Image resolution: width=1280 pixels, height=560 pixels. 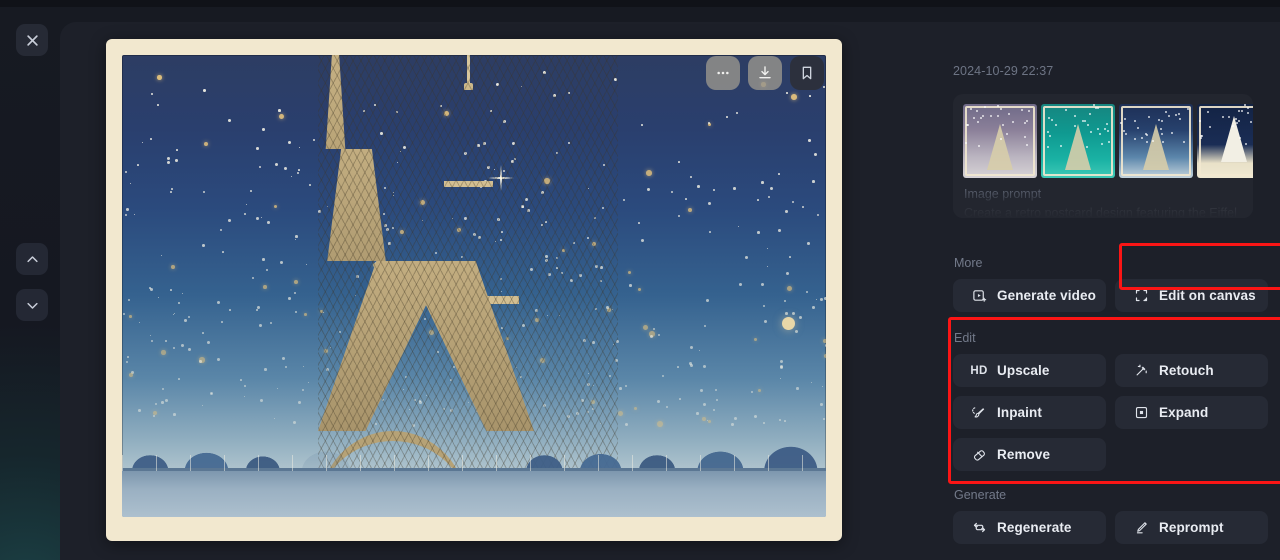 I want to click on expand-label: Expand, so click(x=1184, y=412).